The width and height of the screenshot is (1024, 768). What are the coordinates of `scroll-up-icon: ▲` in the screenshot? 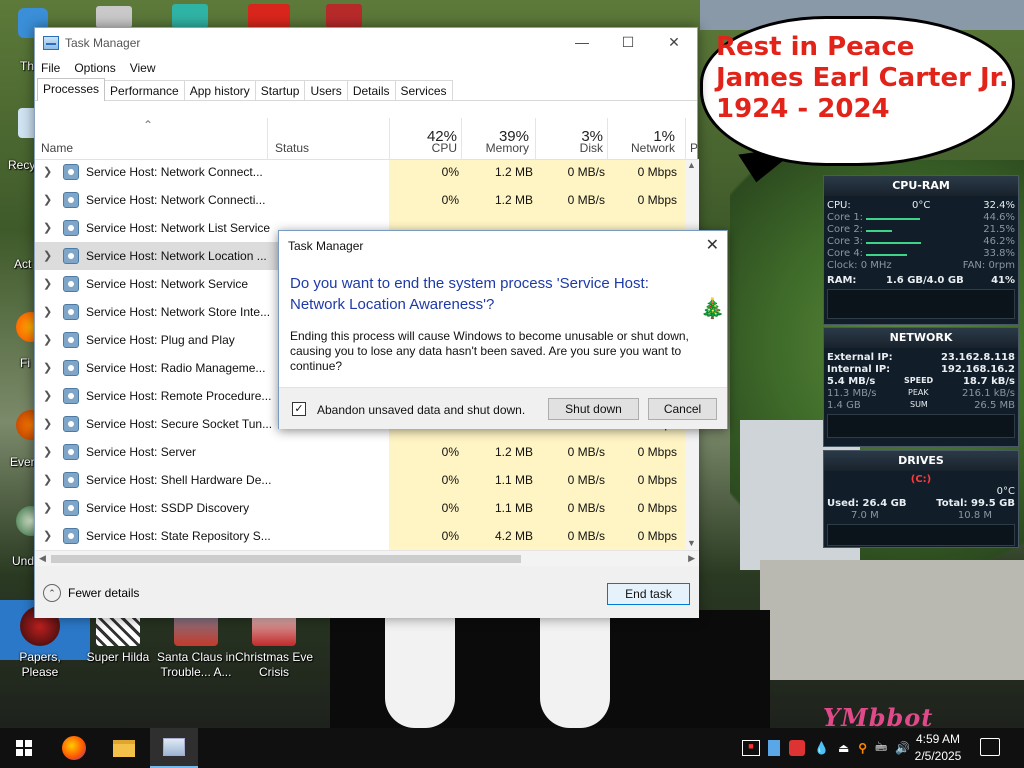 It's located at (691, 165).